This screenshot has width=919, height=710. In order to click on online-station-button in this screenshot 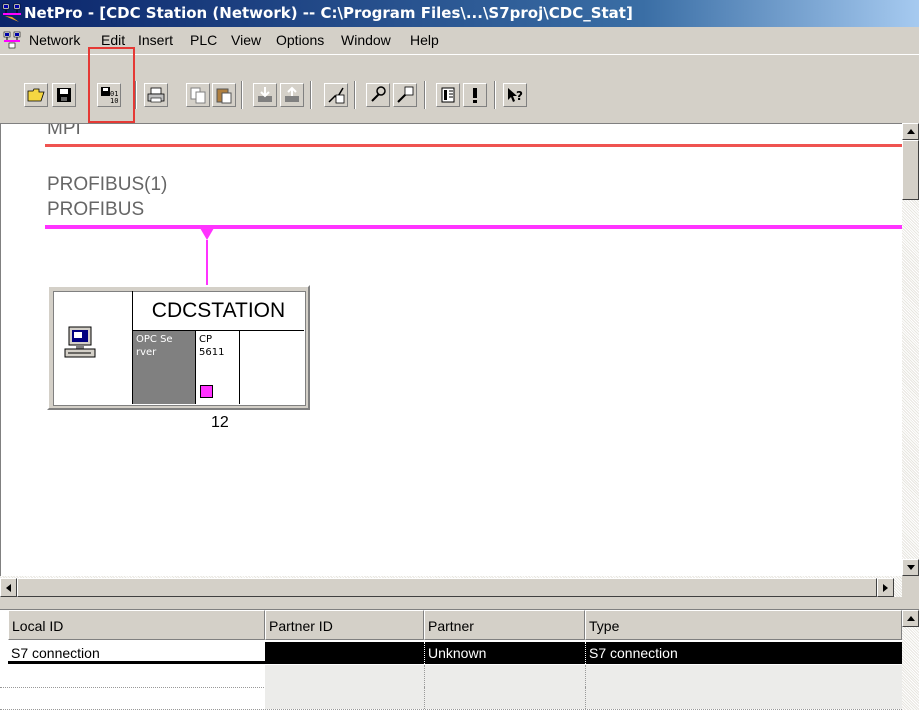, I will do `click(336, 95)`.